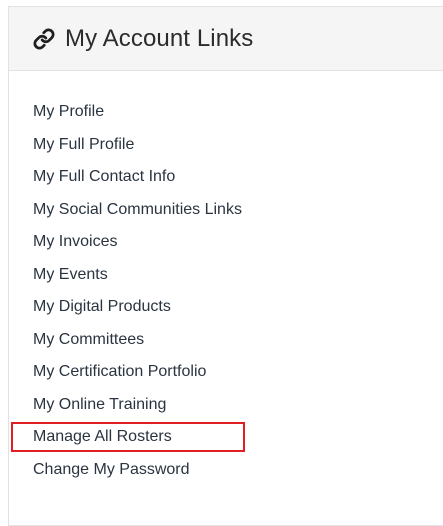 The height and width of the screenshot is (526, 443). I want to click on list-item: My Invoices, so click(238, 242).